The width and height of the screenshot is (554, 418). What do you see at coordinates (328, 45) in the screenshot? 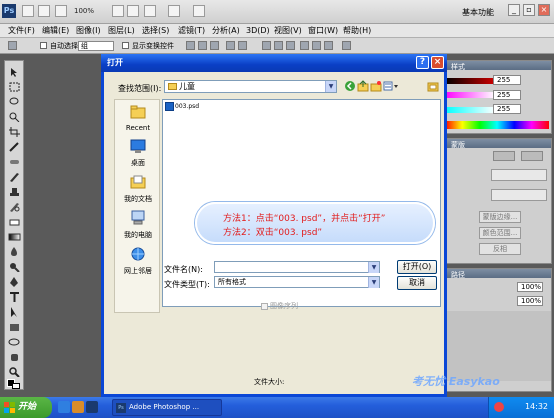
I see `distribute-right-icon` at bounding box center [328, 45].